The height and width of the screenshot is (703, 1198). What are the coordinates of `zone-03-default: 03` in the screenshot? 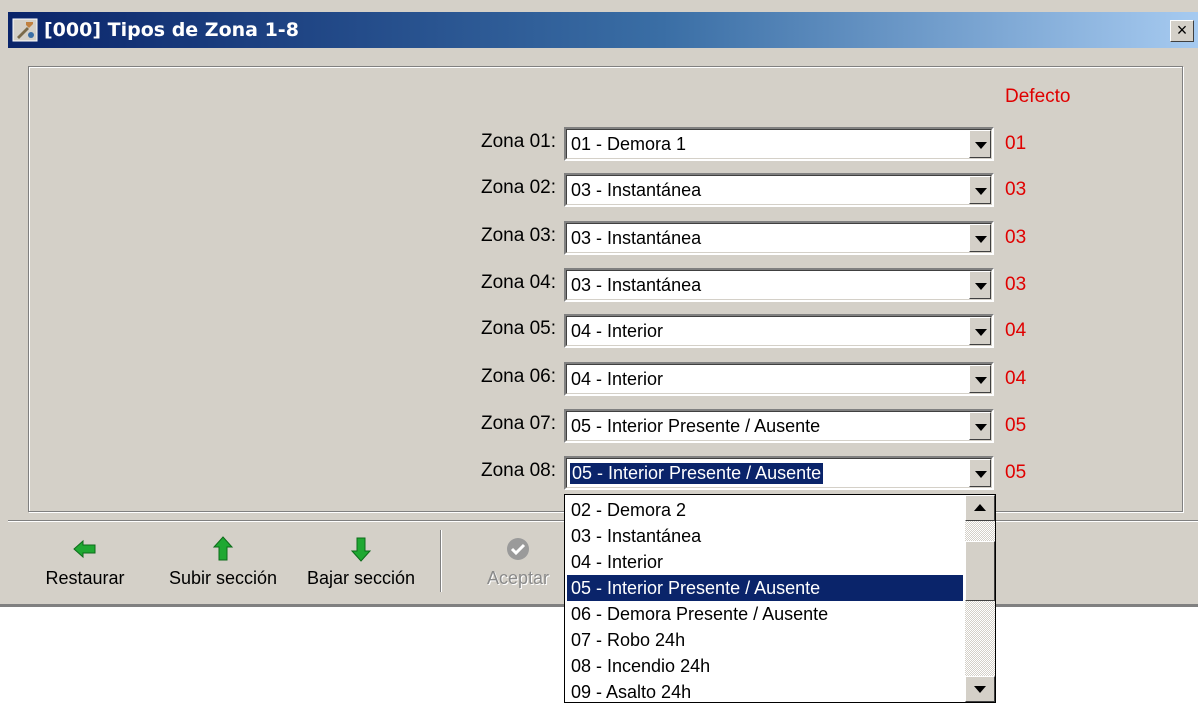 It's located at (1016, 237).